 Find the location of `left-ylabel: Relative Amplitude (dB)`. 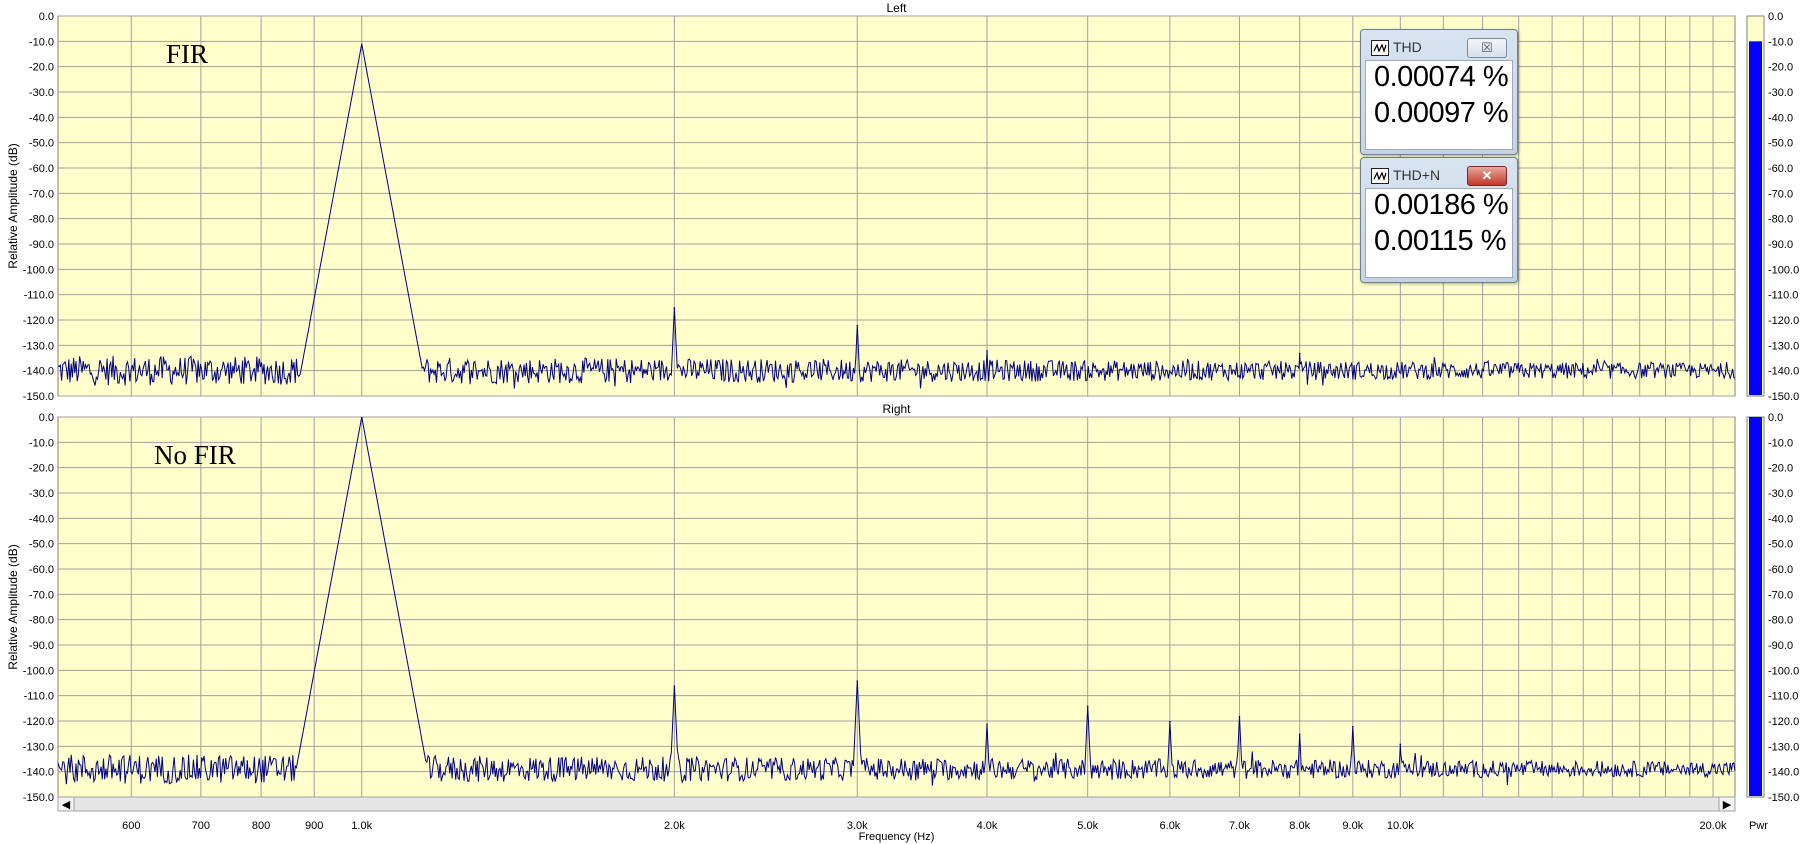

left-ylabel: Relative Amplitude (dB) is located at coordinates (13, 205).